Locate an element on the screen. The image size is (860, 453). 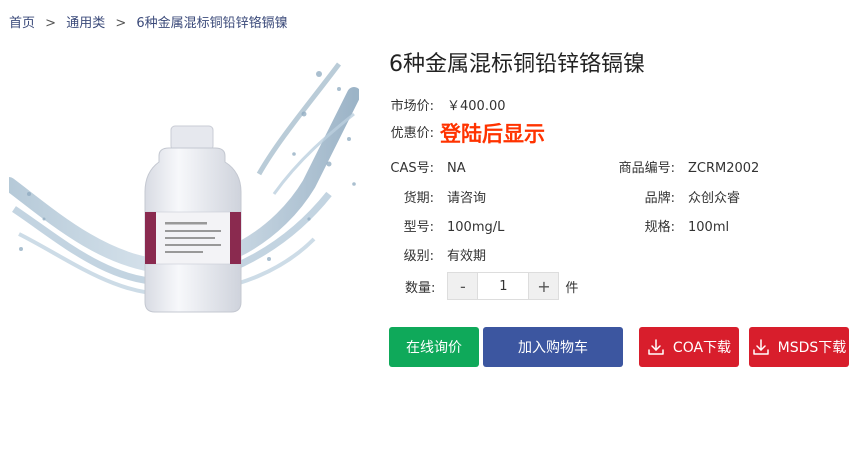
cas-label: CAS号: is located at coordinates (412, 168).